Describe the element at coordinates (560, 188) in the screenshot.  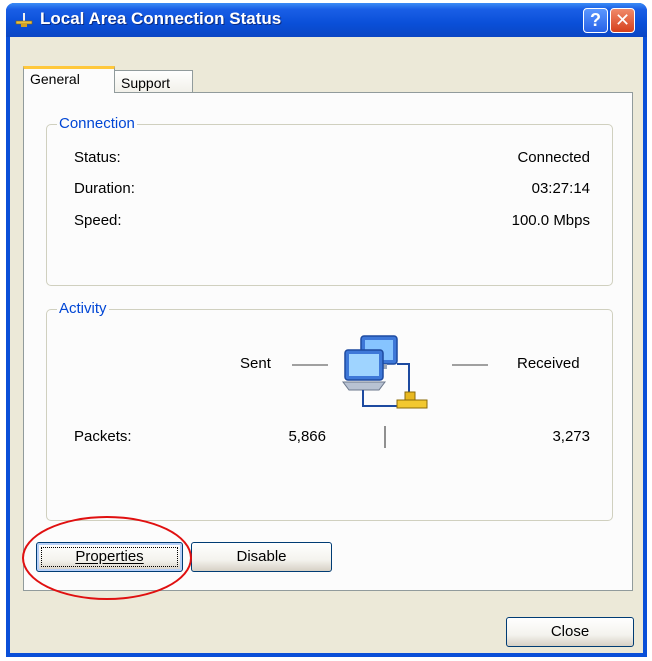
I see `duration-value: 03:27:14` at that location.